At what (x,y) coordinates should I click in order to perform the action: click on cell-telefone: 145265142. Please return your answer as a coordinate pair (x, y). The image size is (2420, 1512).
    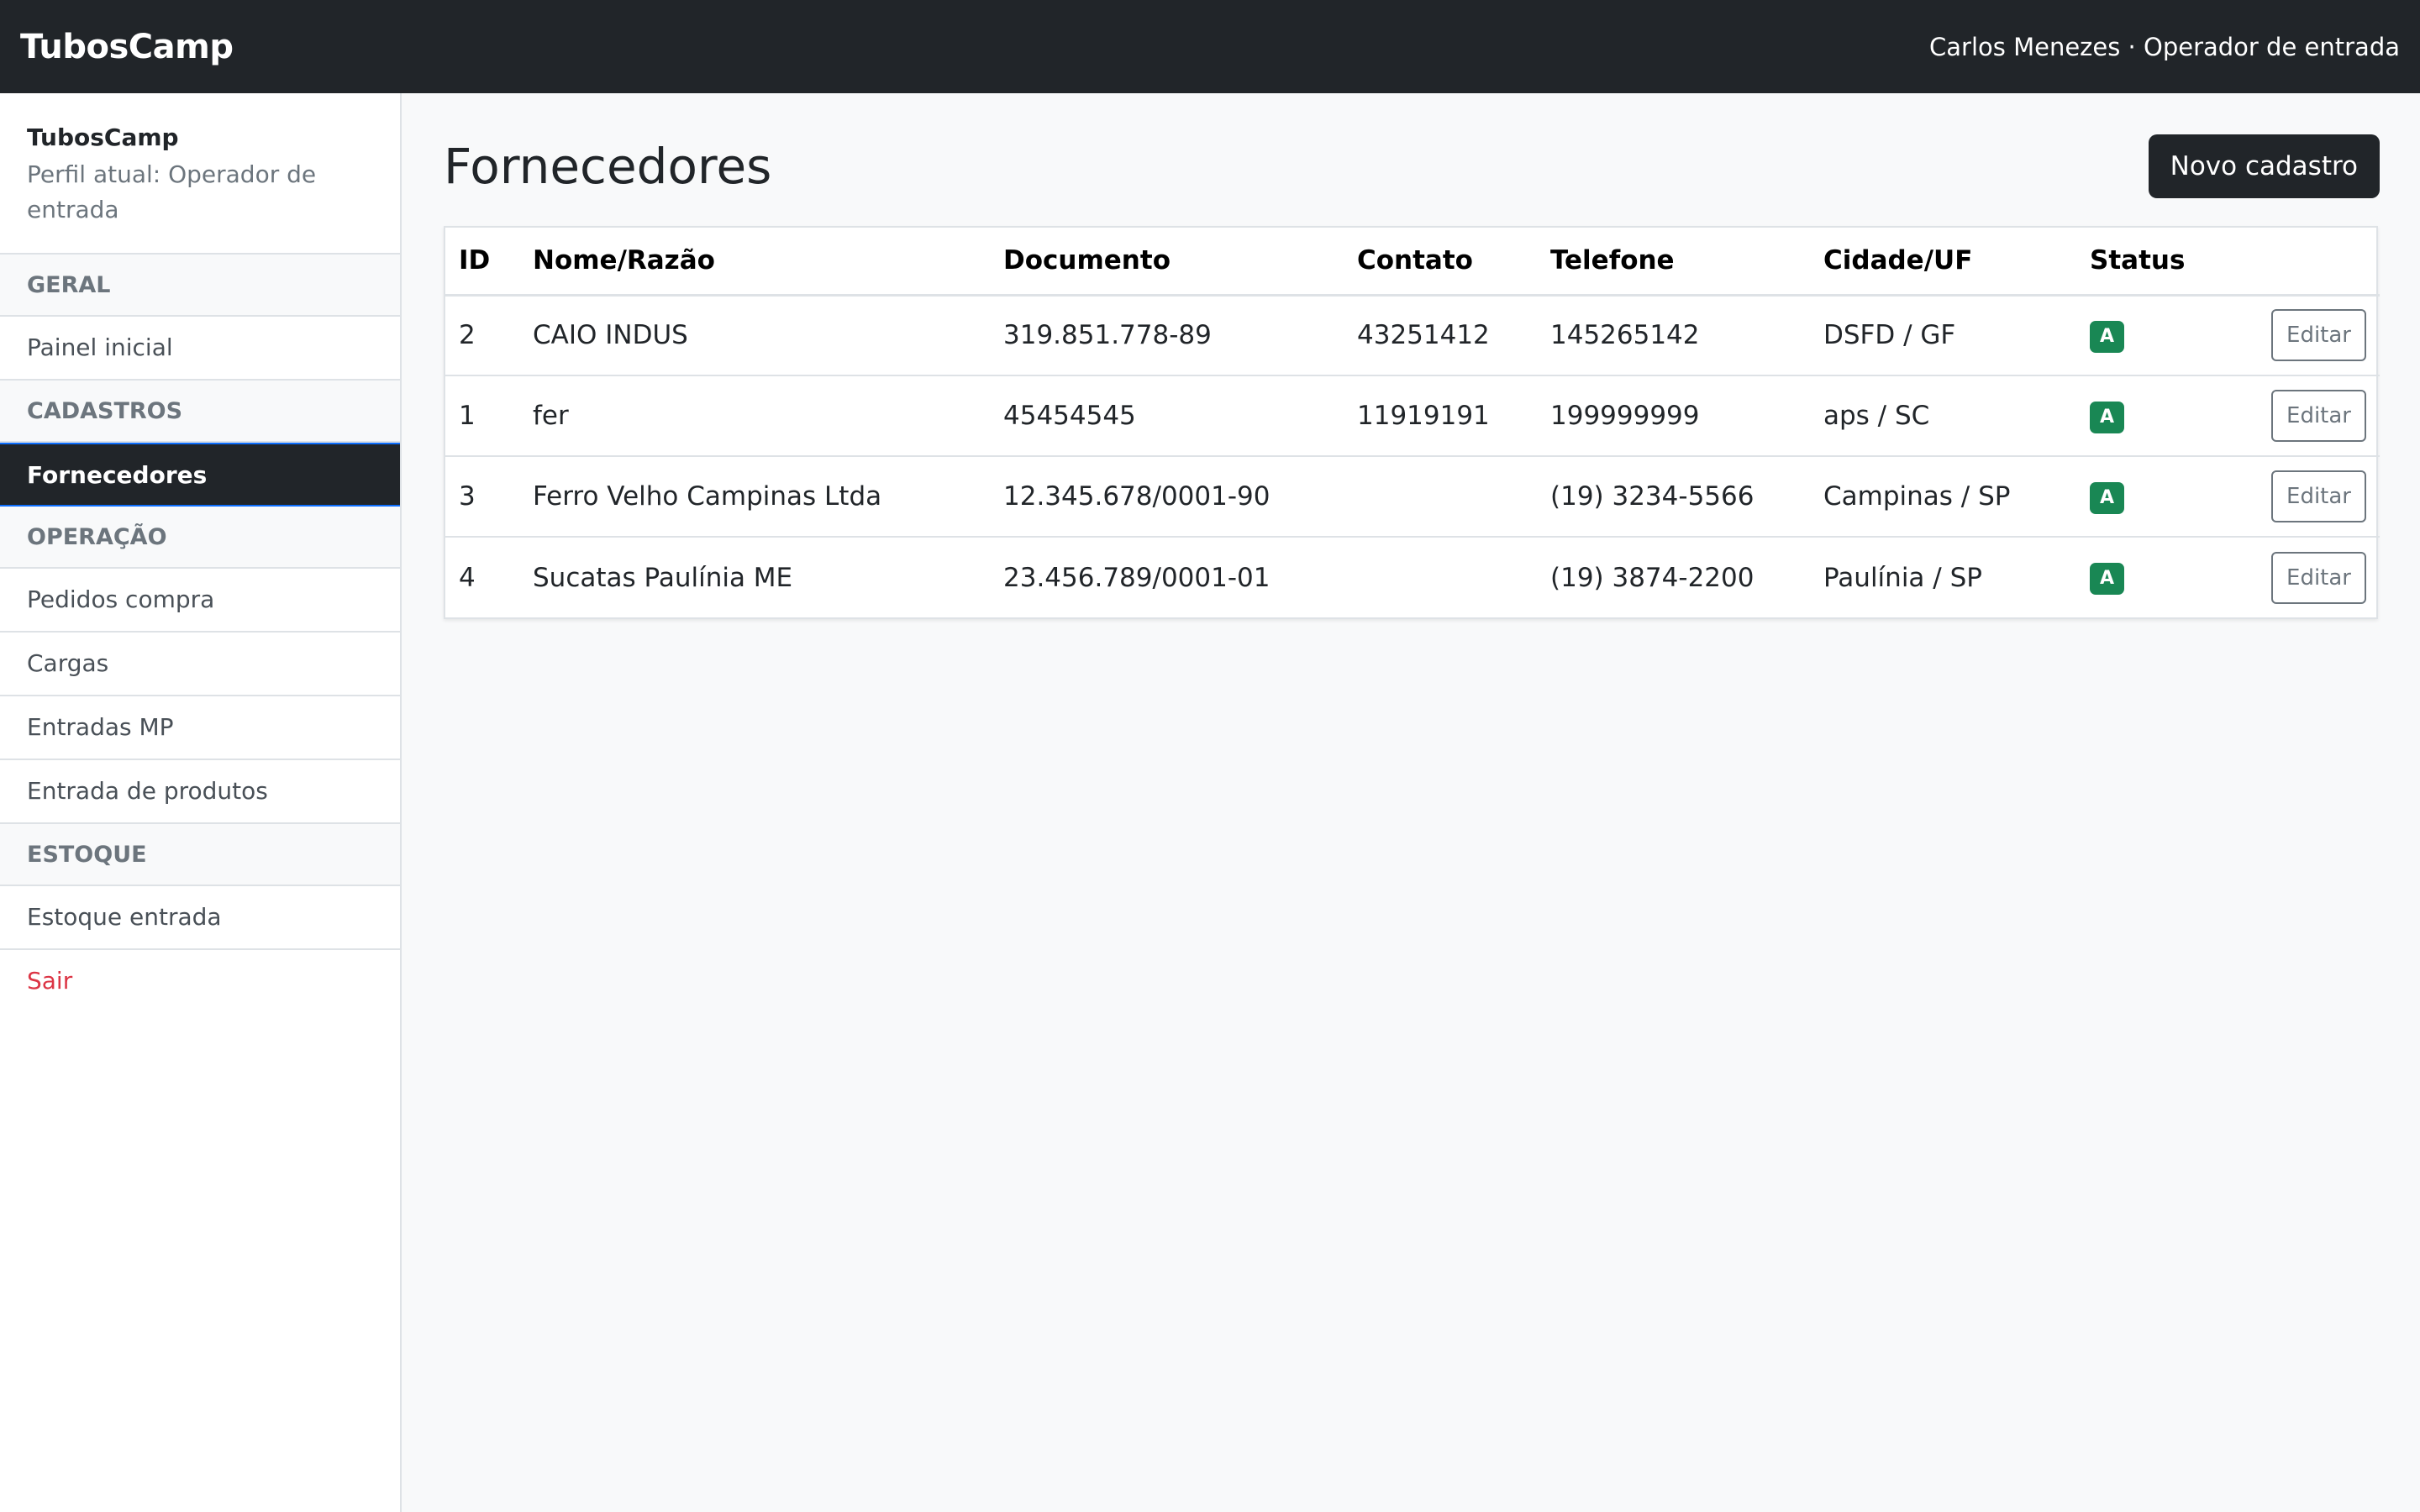
    Looking at the image, I should click on (1674, 335).